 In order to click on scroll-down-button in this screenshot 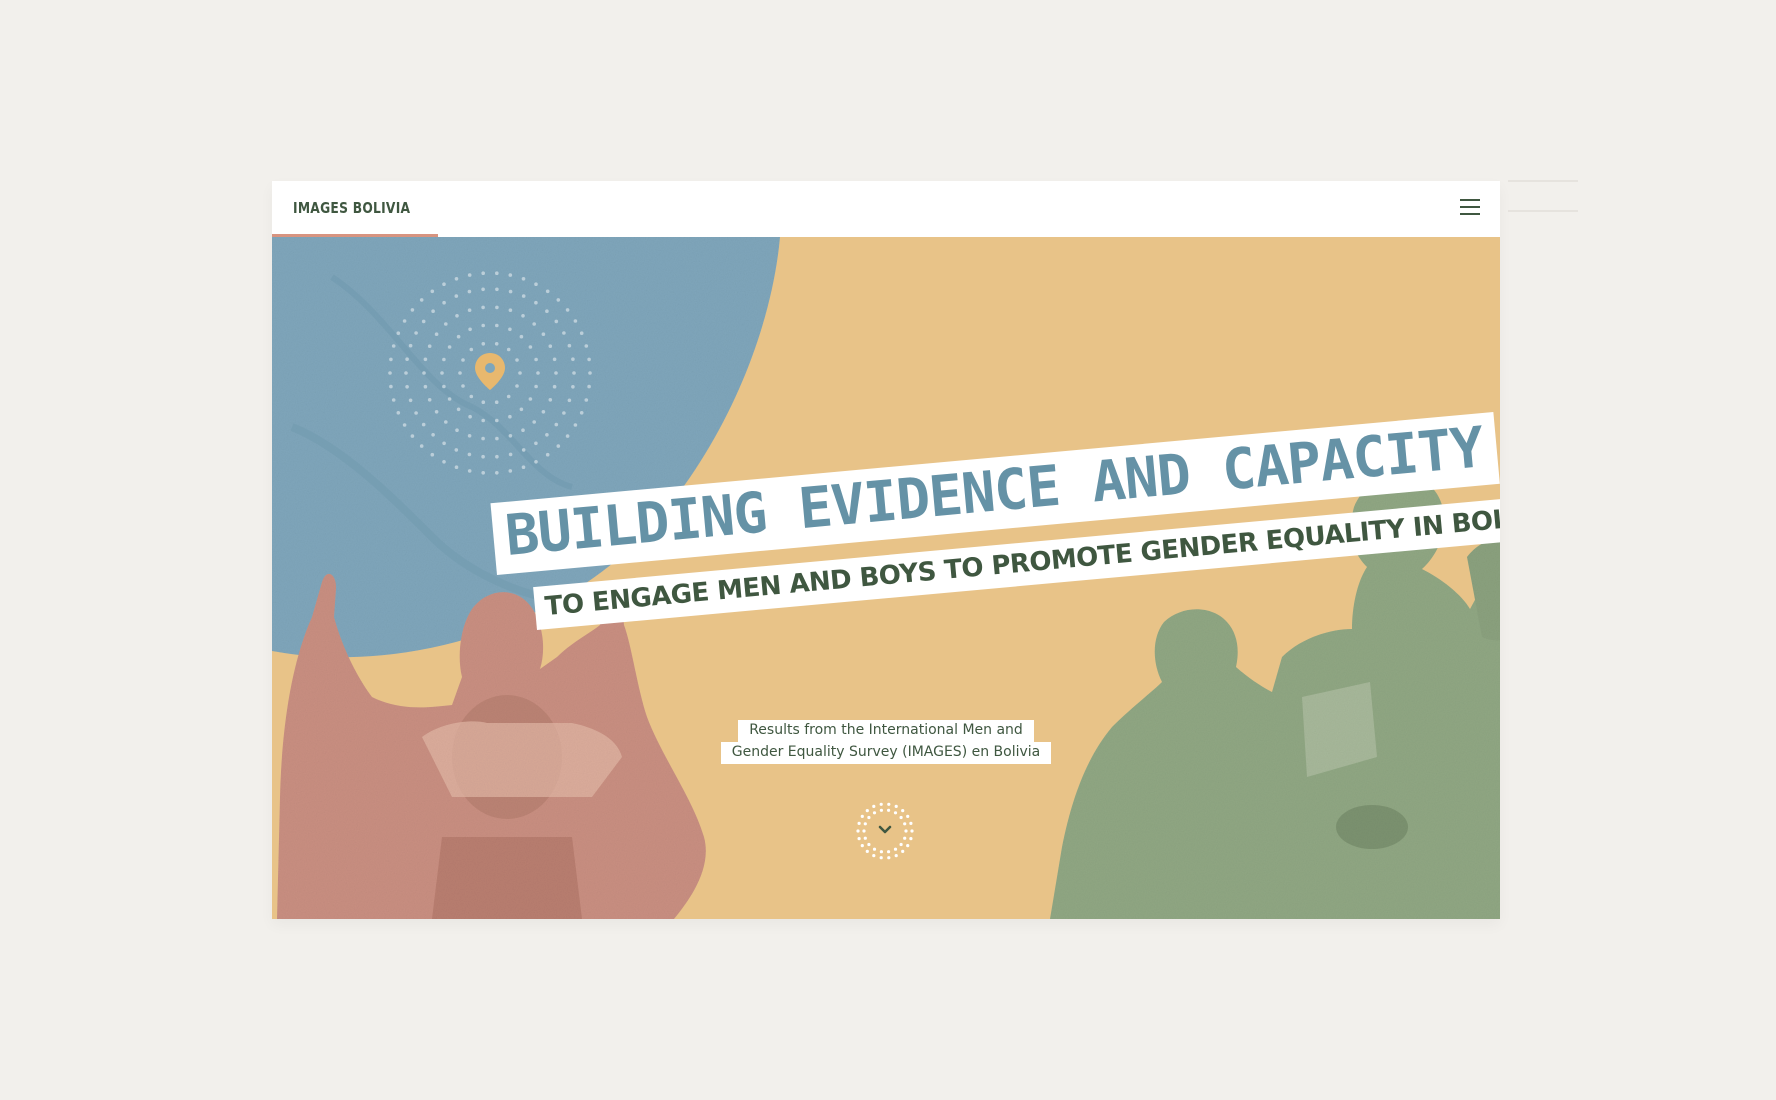, I will do `click(885, 831)`.